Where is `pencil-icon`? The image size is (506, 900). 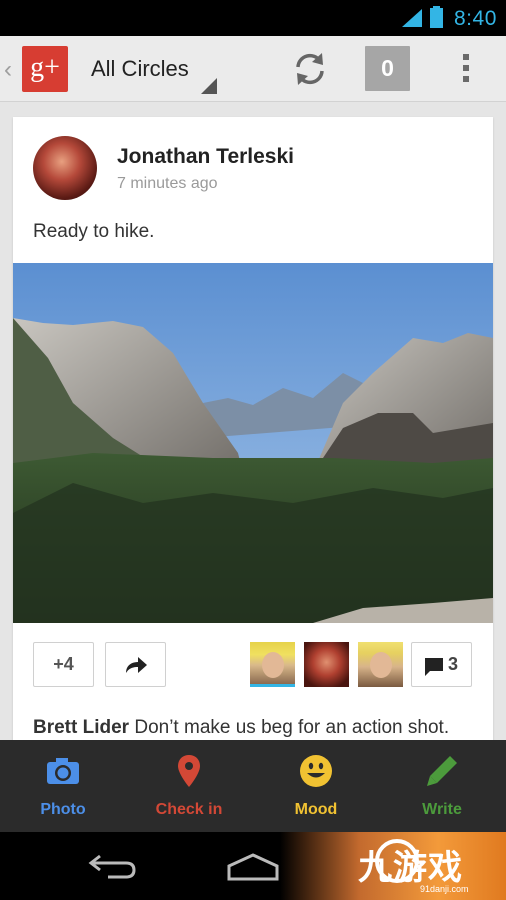
pencil-icon is located at coordinates (442, 771).